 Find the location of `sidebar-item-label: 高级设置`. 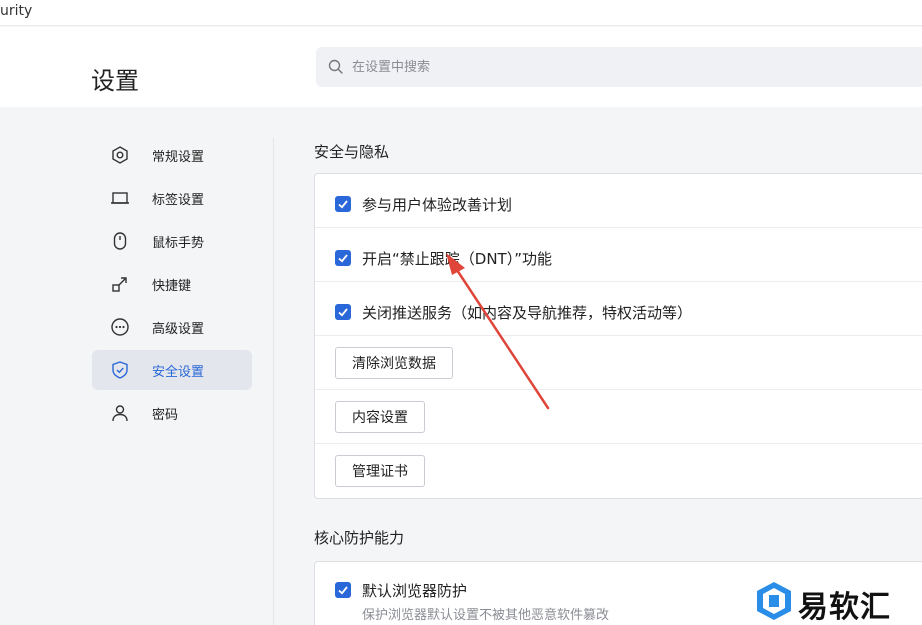

sidebar-item-label: 高级设置 is located at coordinates (178, 329).